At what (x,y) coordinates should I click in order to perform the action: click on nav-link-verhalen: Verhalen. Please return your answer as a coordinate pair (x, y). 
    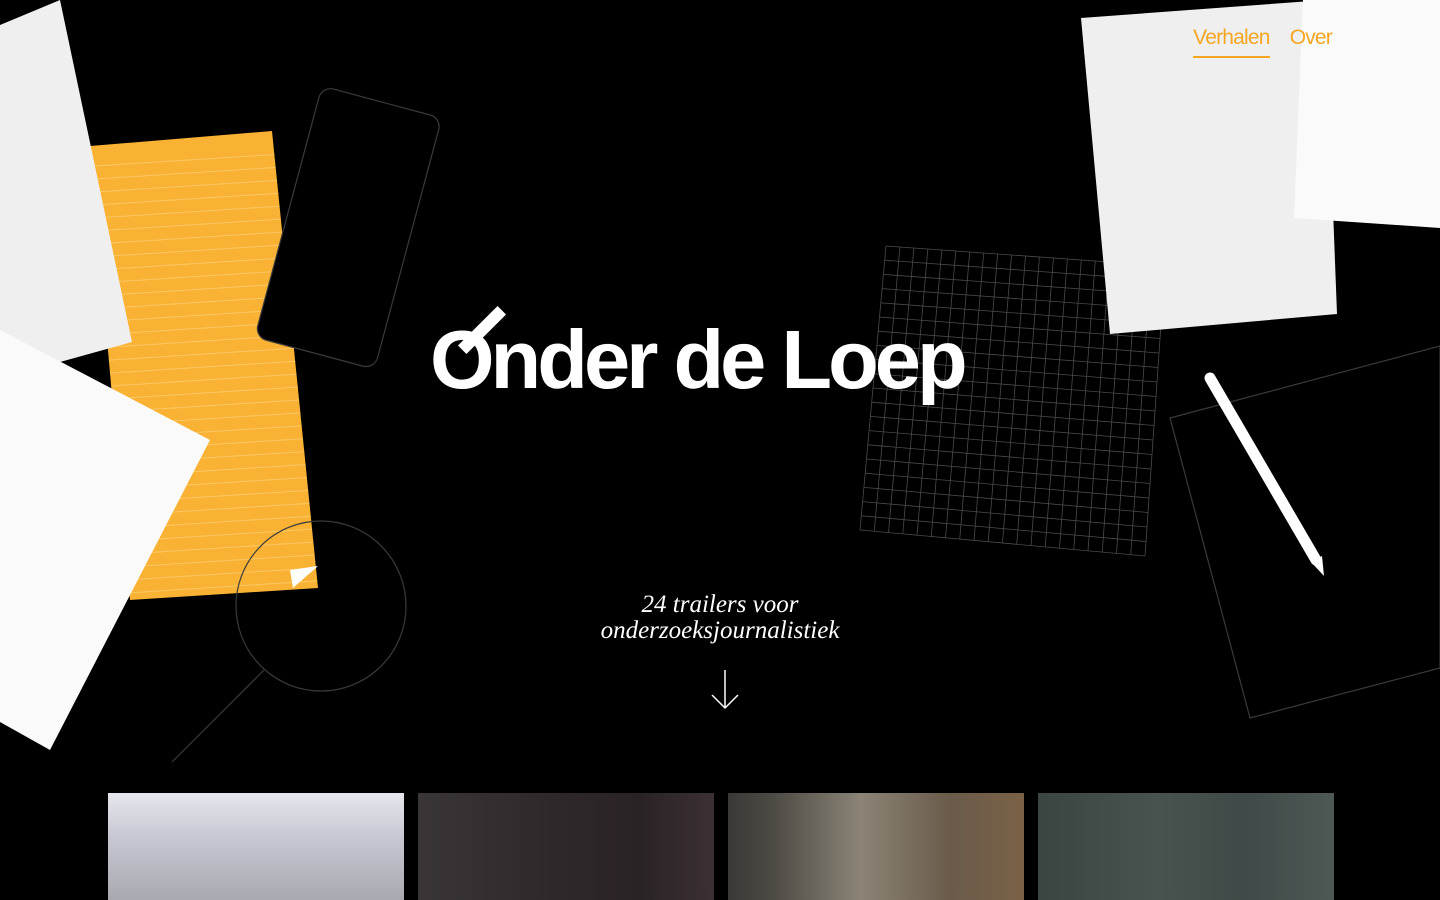
    Looking at the image, I should click on (1231, 42).